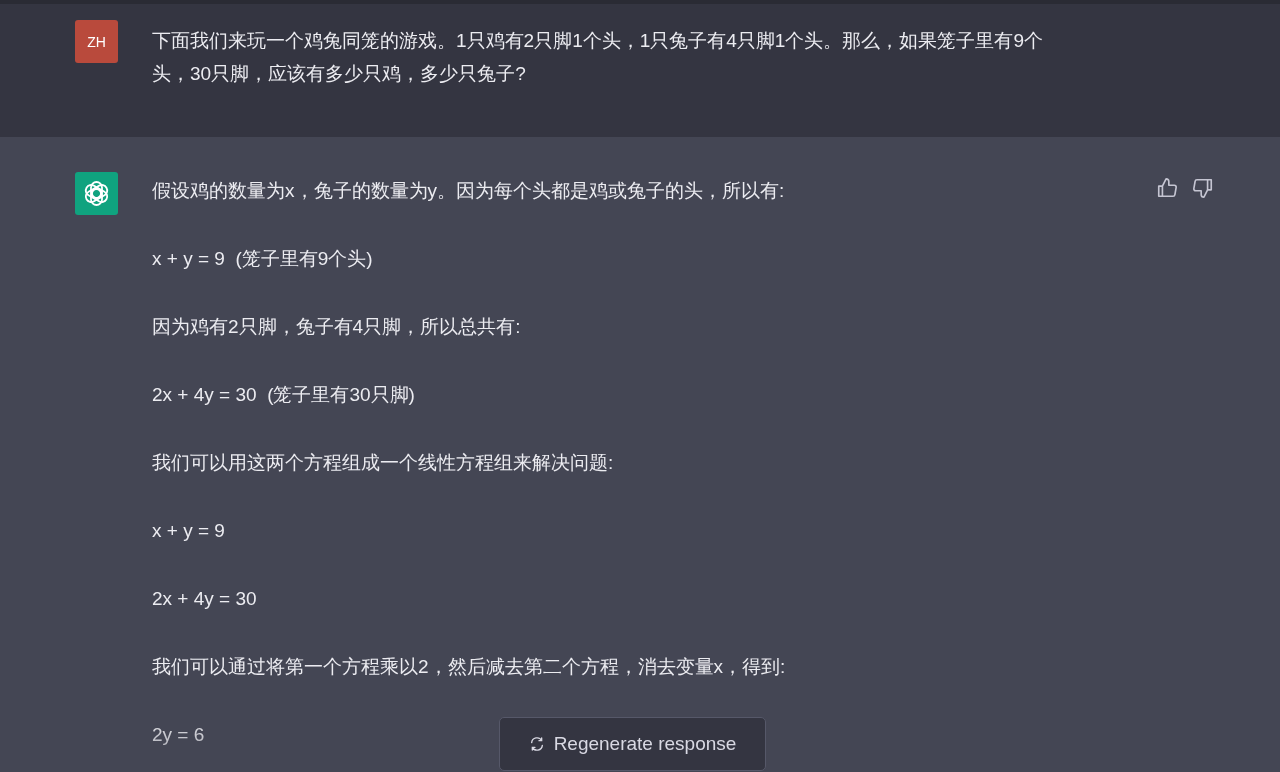 The width and height of the screenshot is (1280, 772). I want to click on answer-paragraph: x + y = 9 (笼子里有9个头), so click(262, 259).